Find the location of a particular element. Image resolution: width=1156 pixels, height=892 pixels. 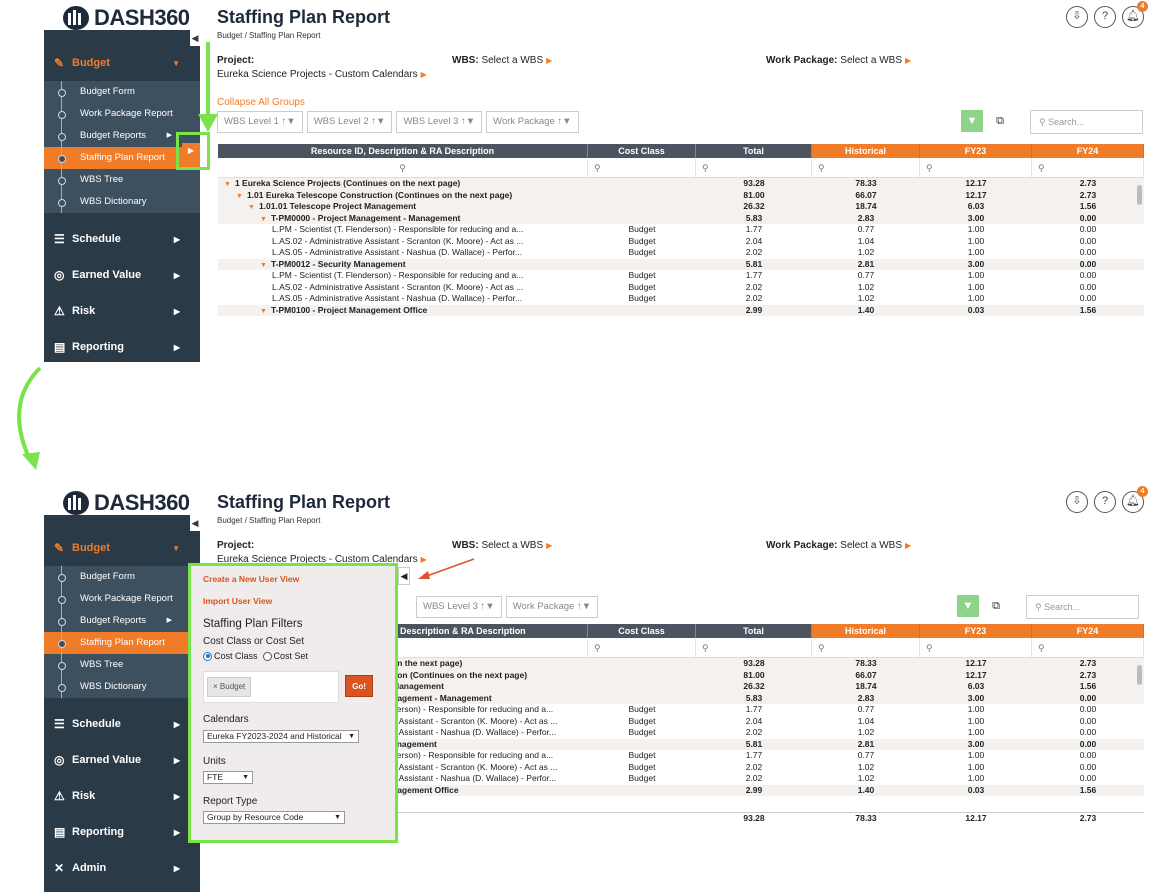

table-row: nagement Office 2.99 1.40 0.03 1.56 is located at coordinates (768, 790).